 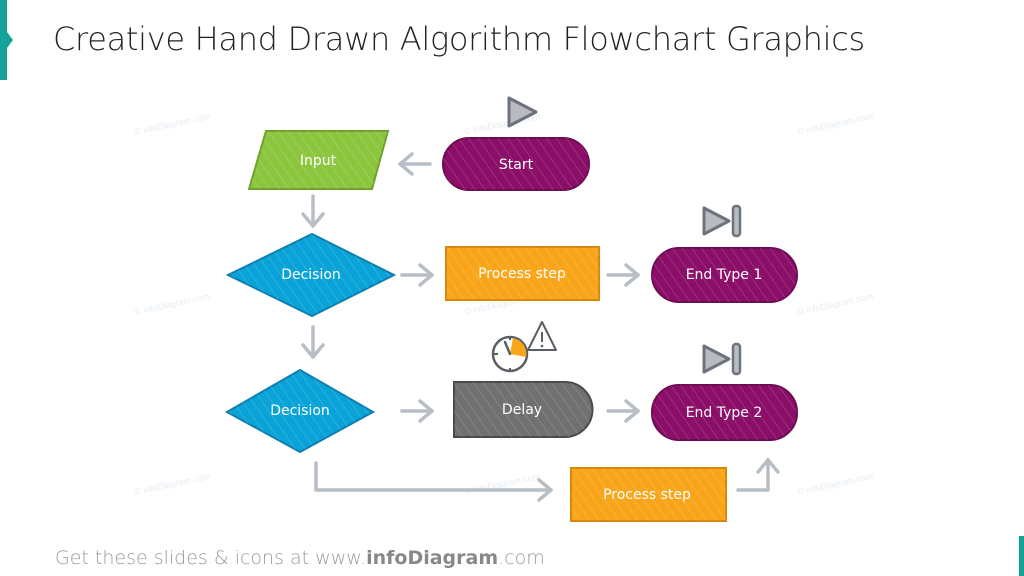 I want to click on footer-brand: infoDiagram, so click(x=432, y=558).